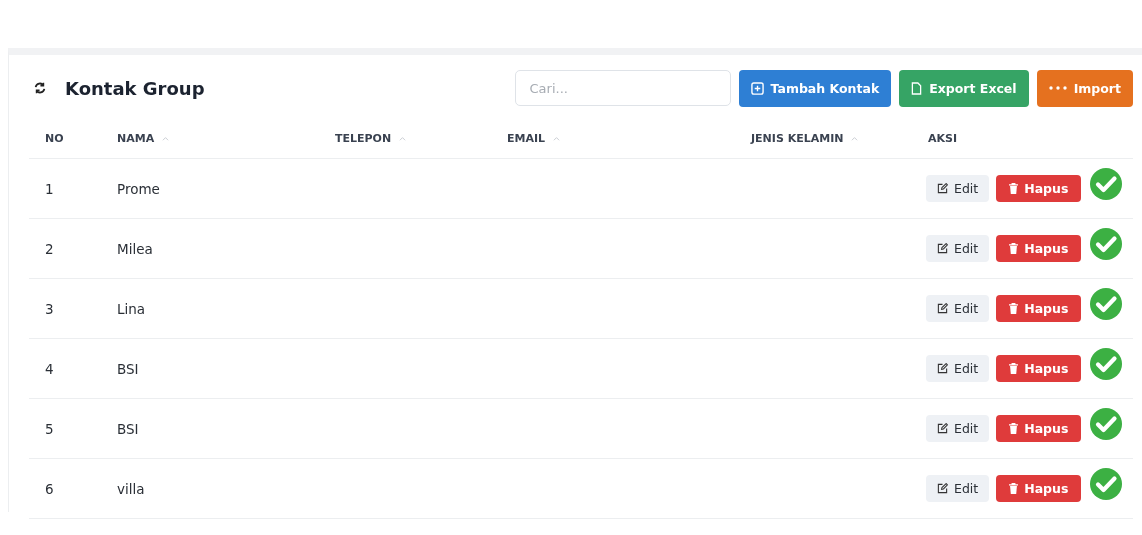  Describe the element at coordinates (49, 368) in the screenshot. I see `table-cell: 4` at that location.